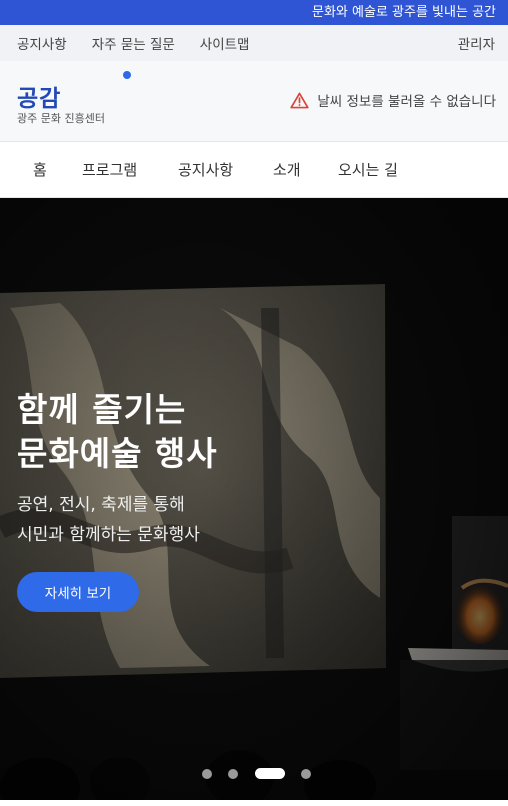 The image size is (508, 806). What do you see at coordinates (368, 169) in the screenshot?
I see `nav-item-directions: 오시는 길` at bounding box center [368, 169].